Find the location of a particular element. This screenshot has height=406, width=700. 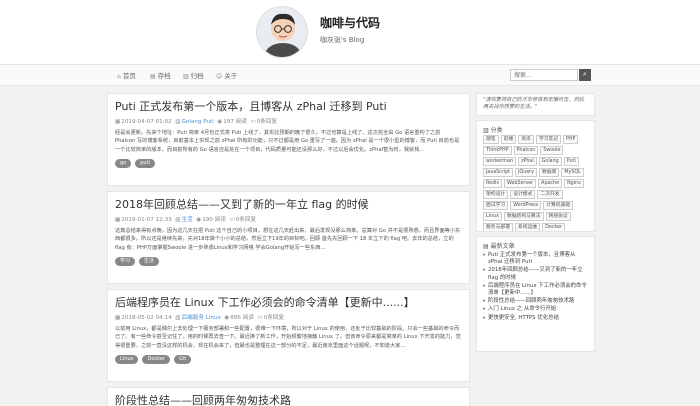

tag-cloud-item: 数据库 is located at coordinates (549, 172).